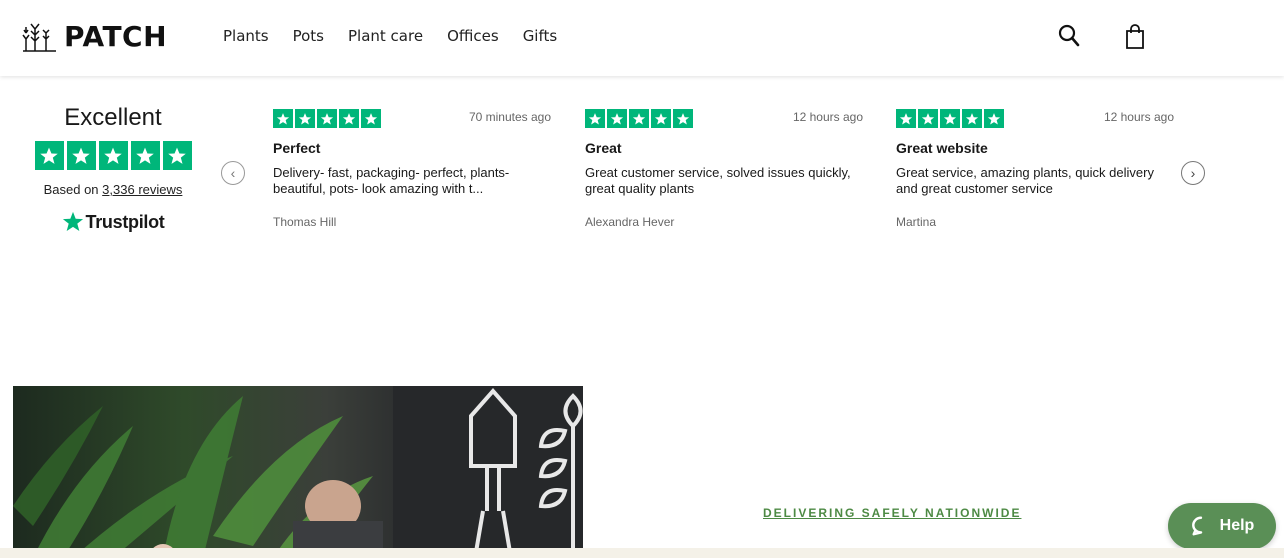 The width and height of the screenshot is (1284, 558). I want to click on trustpilot-brand: Trustpilot, so click(113, 222).